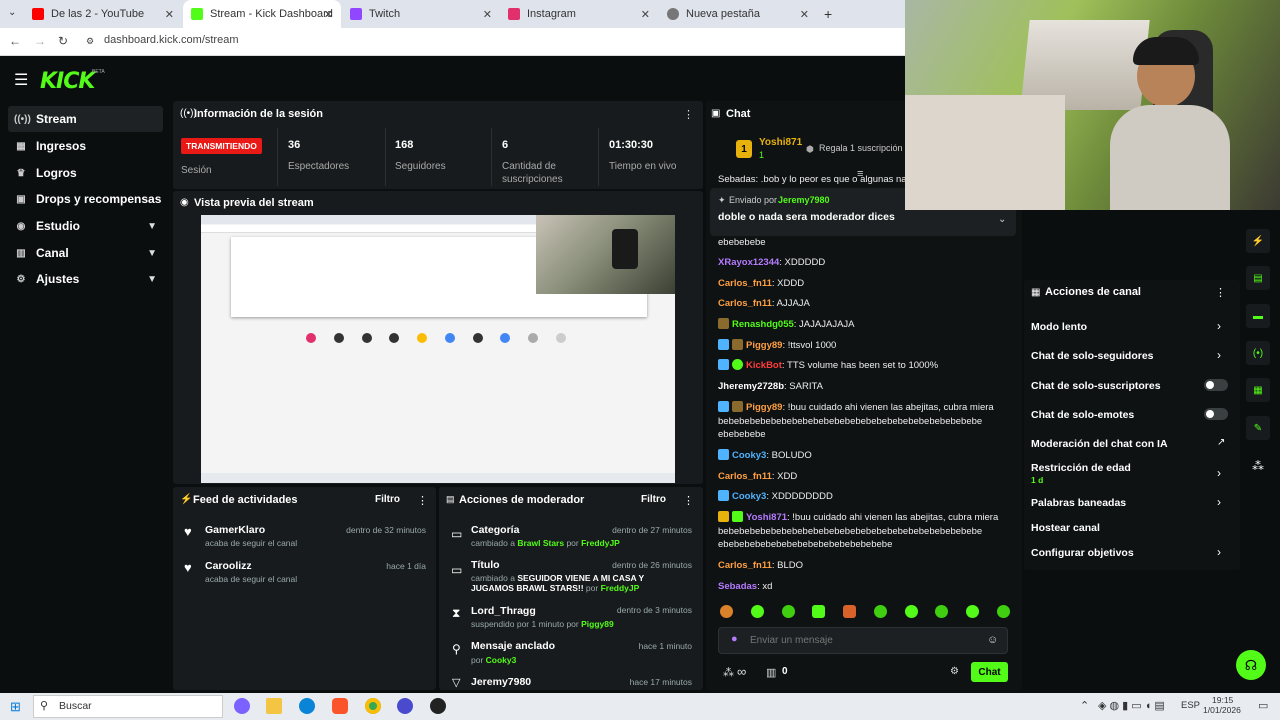  What do you see at coordinates (235, 530) in the screenshot?
I see `feed-item-name: GamerKlaro` at bounding box center [235, 530].